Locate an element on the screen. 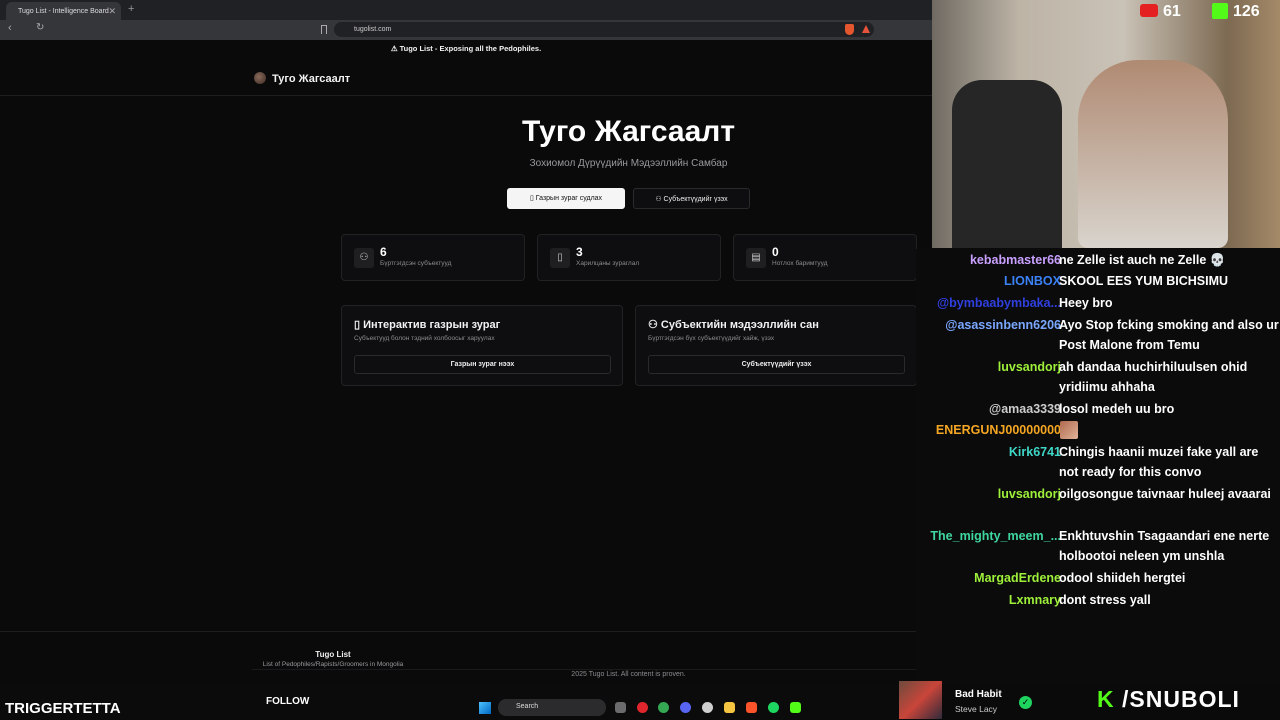  stat-label: Нотлох баримтууд is located at coordinates (800, 263).